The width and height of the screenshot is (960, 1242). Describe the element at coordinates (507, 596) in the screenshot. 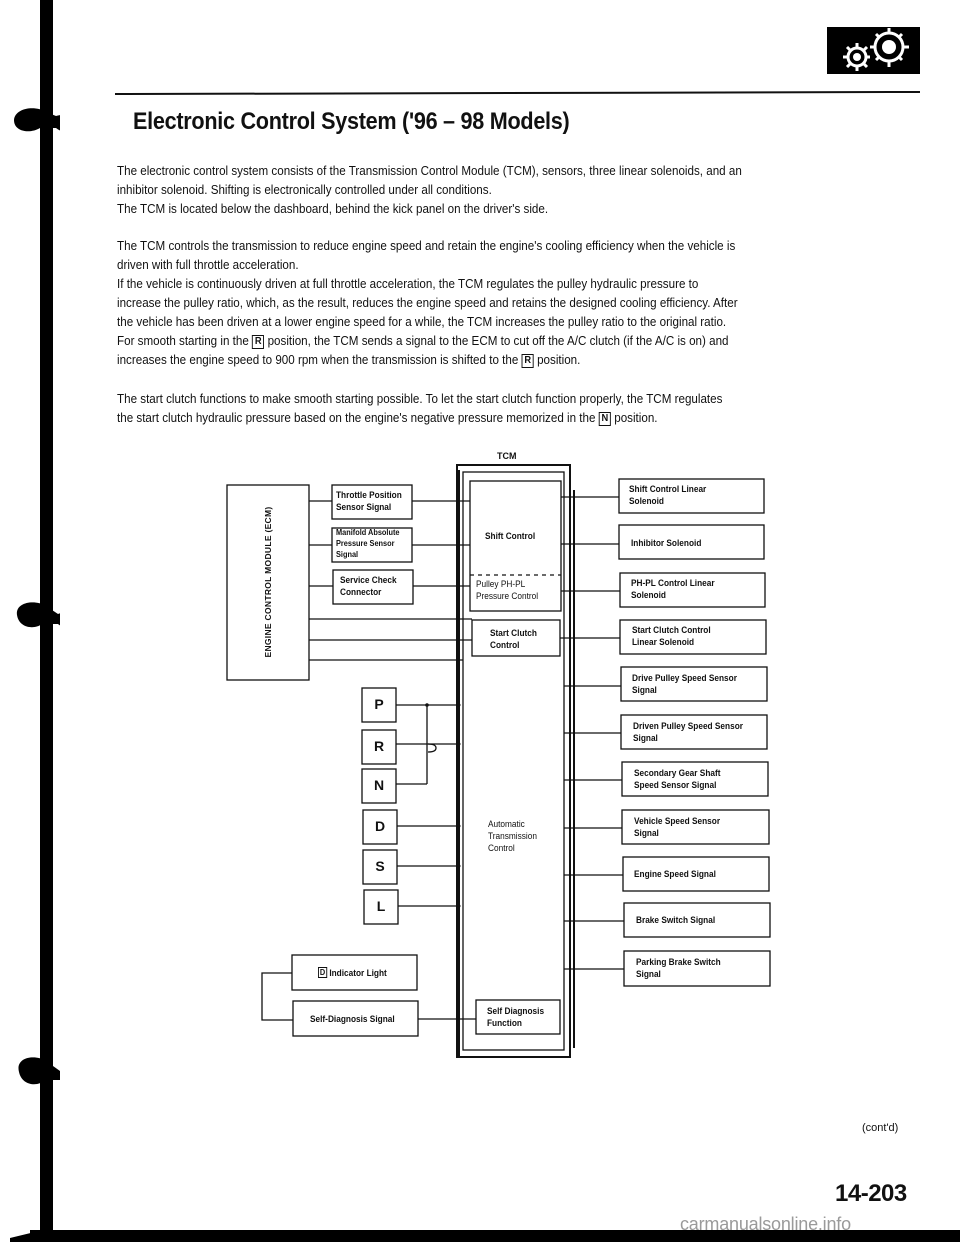

I see `label-line: Pressure Control` at that location.